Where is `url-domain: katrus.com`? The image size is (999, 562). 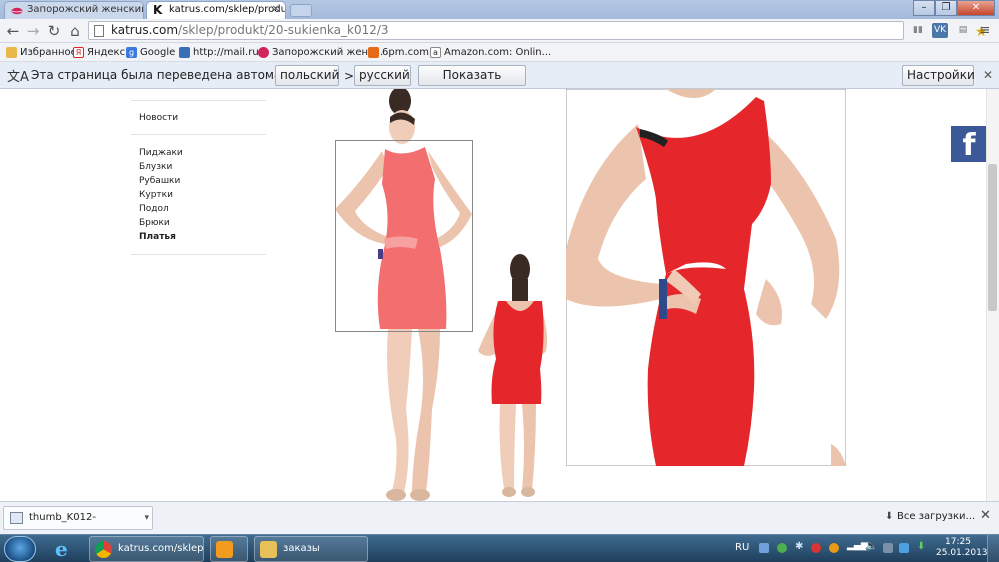
url-domain: katrus.com is located at coordinates (145, 30).